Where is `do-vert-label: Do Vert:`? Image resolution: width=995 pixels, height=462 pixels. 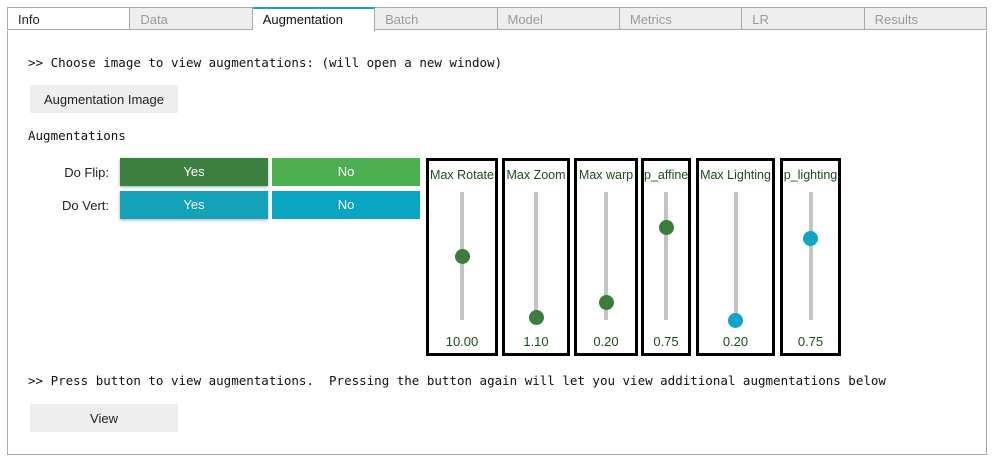 do-vert-label: Do Vert: is located at coordinates (85, 205).